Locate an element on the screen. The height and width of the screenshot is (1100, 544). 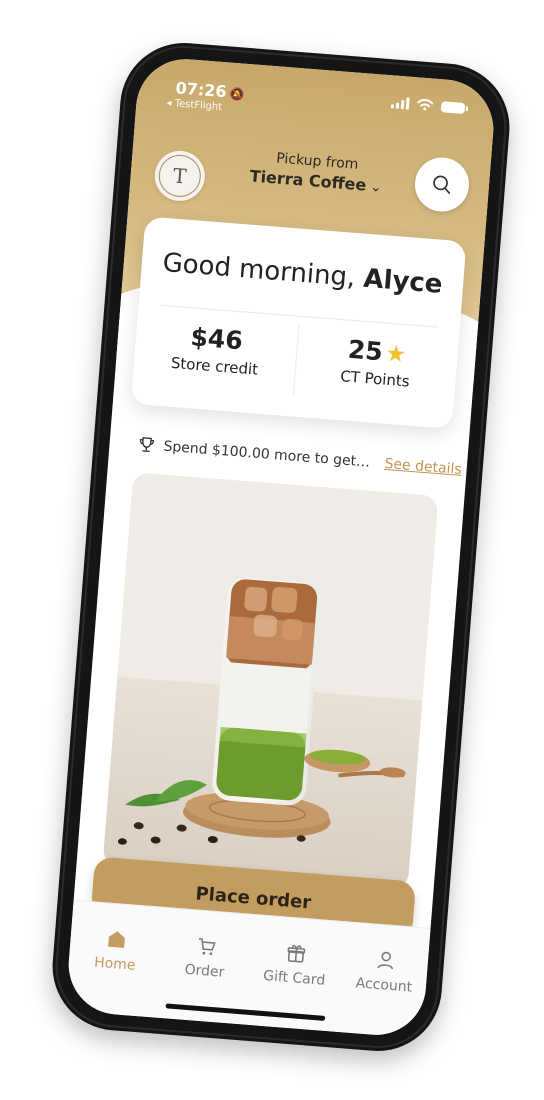
tab-order: Order is located at coordinates (205, 955).